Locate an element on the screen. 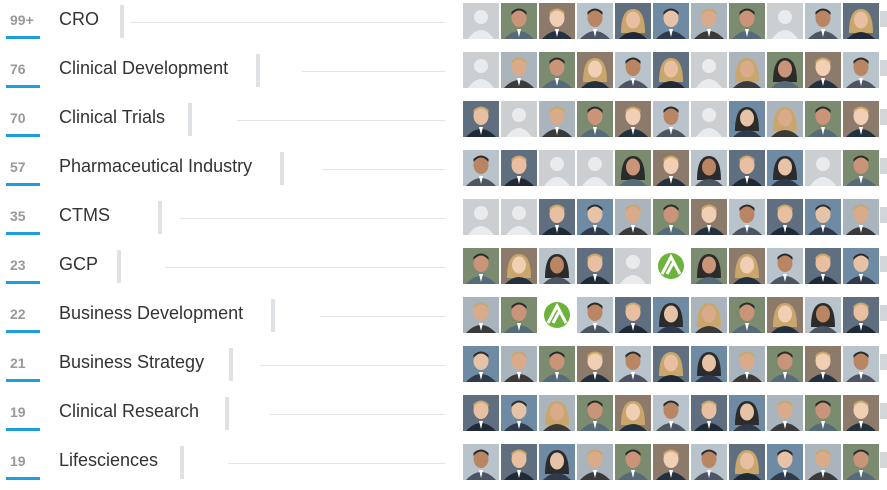 This screenshot has width=887, height=490. skill-row: 23 GCP is located at coordinates (443, 269).